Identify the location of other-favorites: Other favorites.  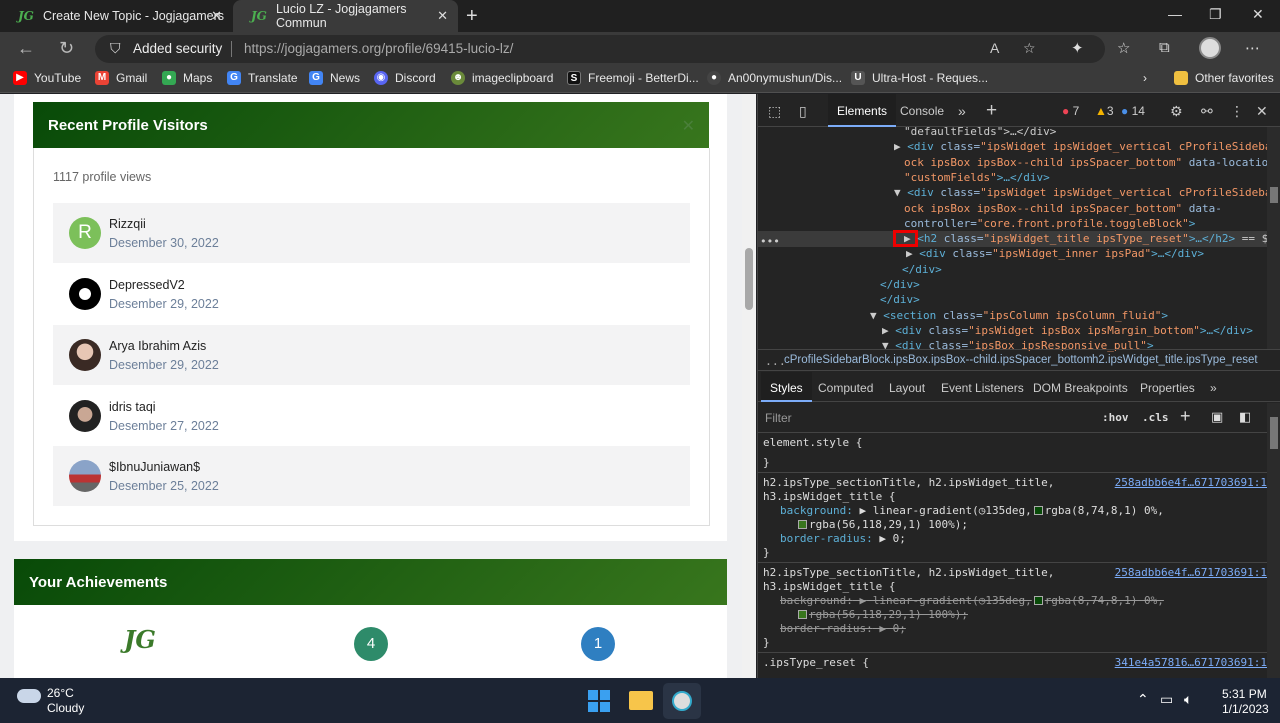
(1224, 78).